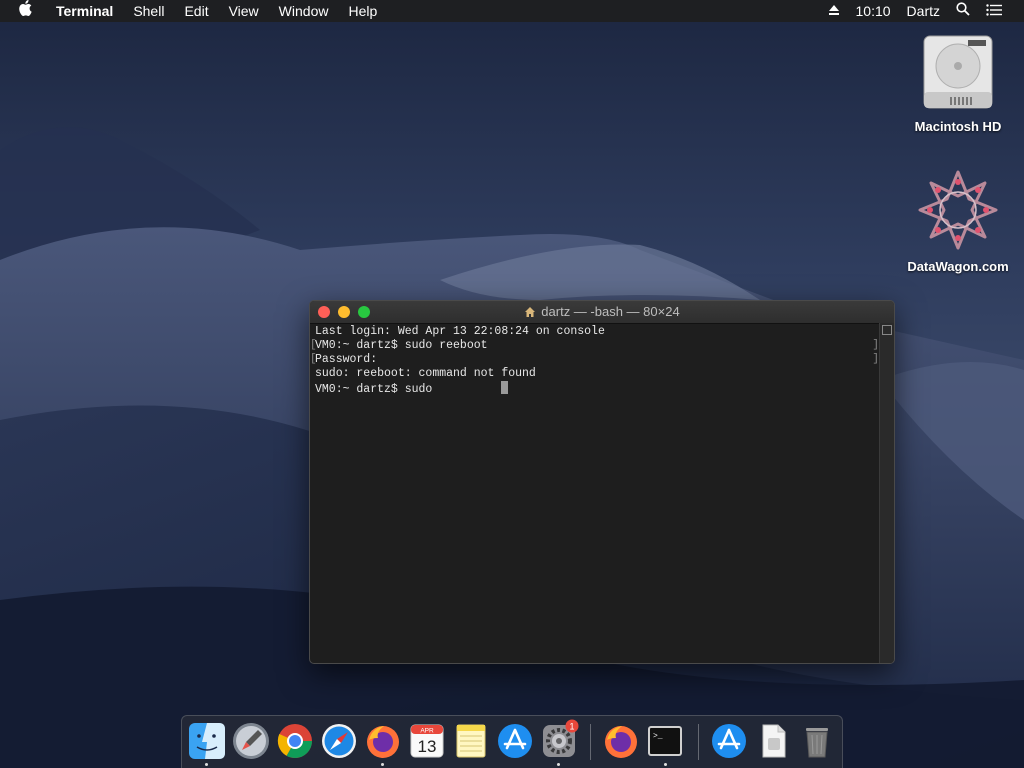  Describe the element at coordinates (834, 11) in the screenshot. I see `eject-icon` at that location.